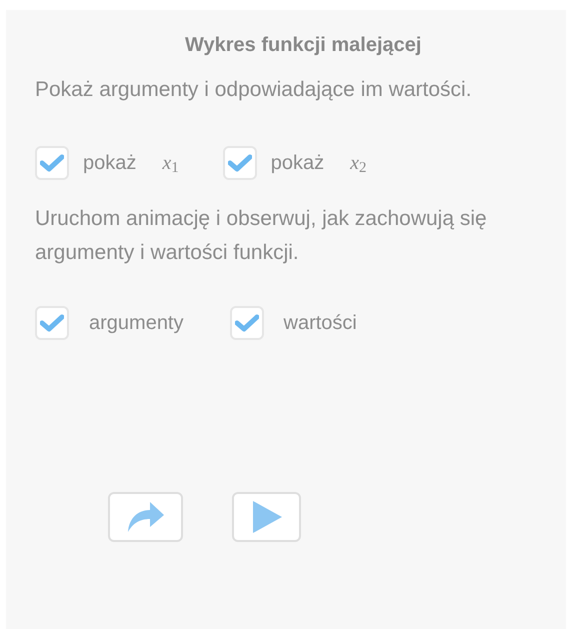  I want to click on instruction-text: Pokaż argumenty i odpowiadające im wartości., so click(254, 90).